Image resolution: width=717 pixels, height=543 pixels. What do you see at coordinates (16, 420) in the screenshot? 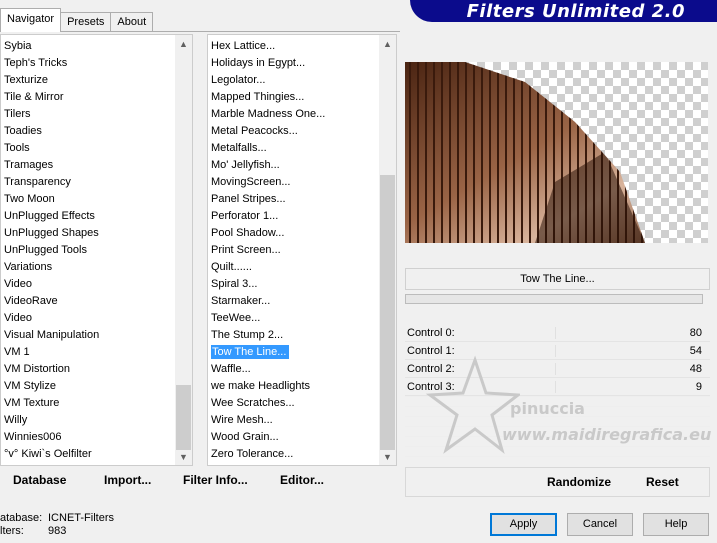
I see `category-item-label: Willy` at bounding box center [16, 420].